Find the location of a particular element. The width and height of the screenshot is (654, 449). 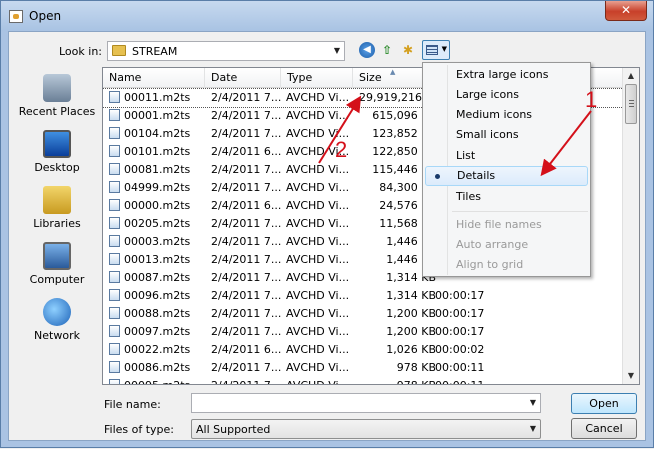

views-menu-item: Details is located at coordinates (506, 176).